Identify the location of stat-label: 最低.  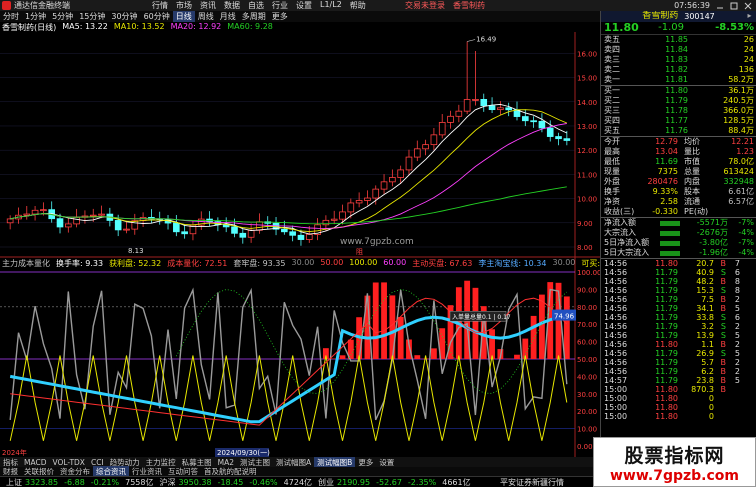
(612, 161).